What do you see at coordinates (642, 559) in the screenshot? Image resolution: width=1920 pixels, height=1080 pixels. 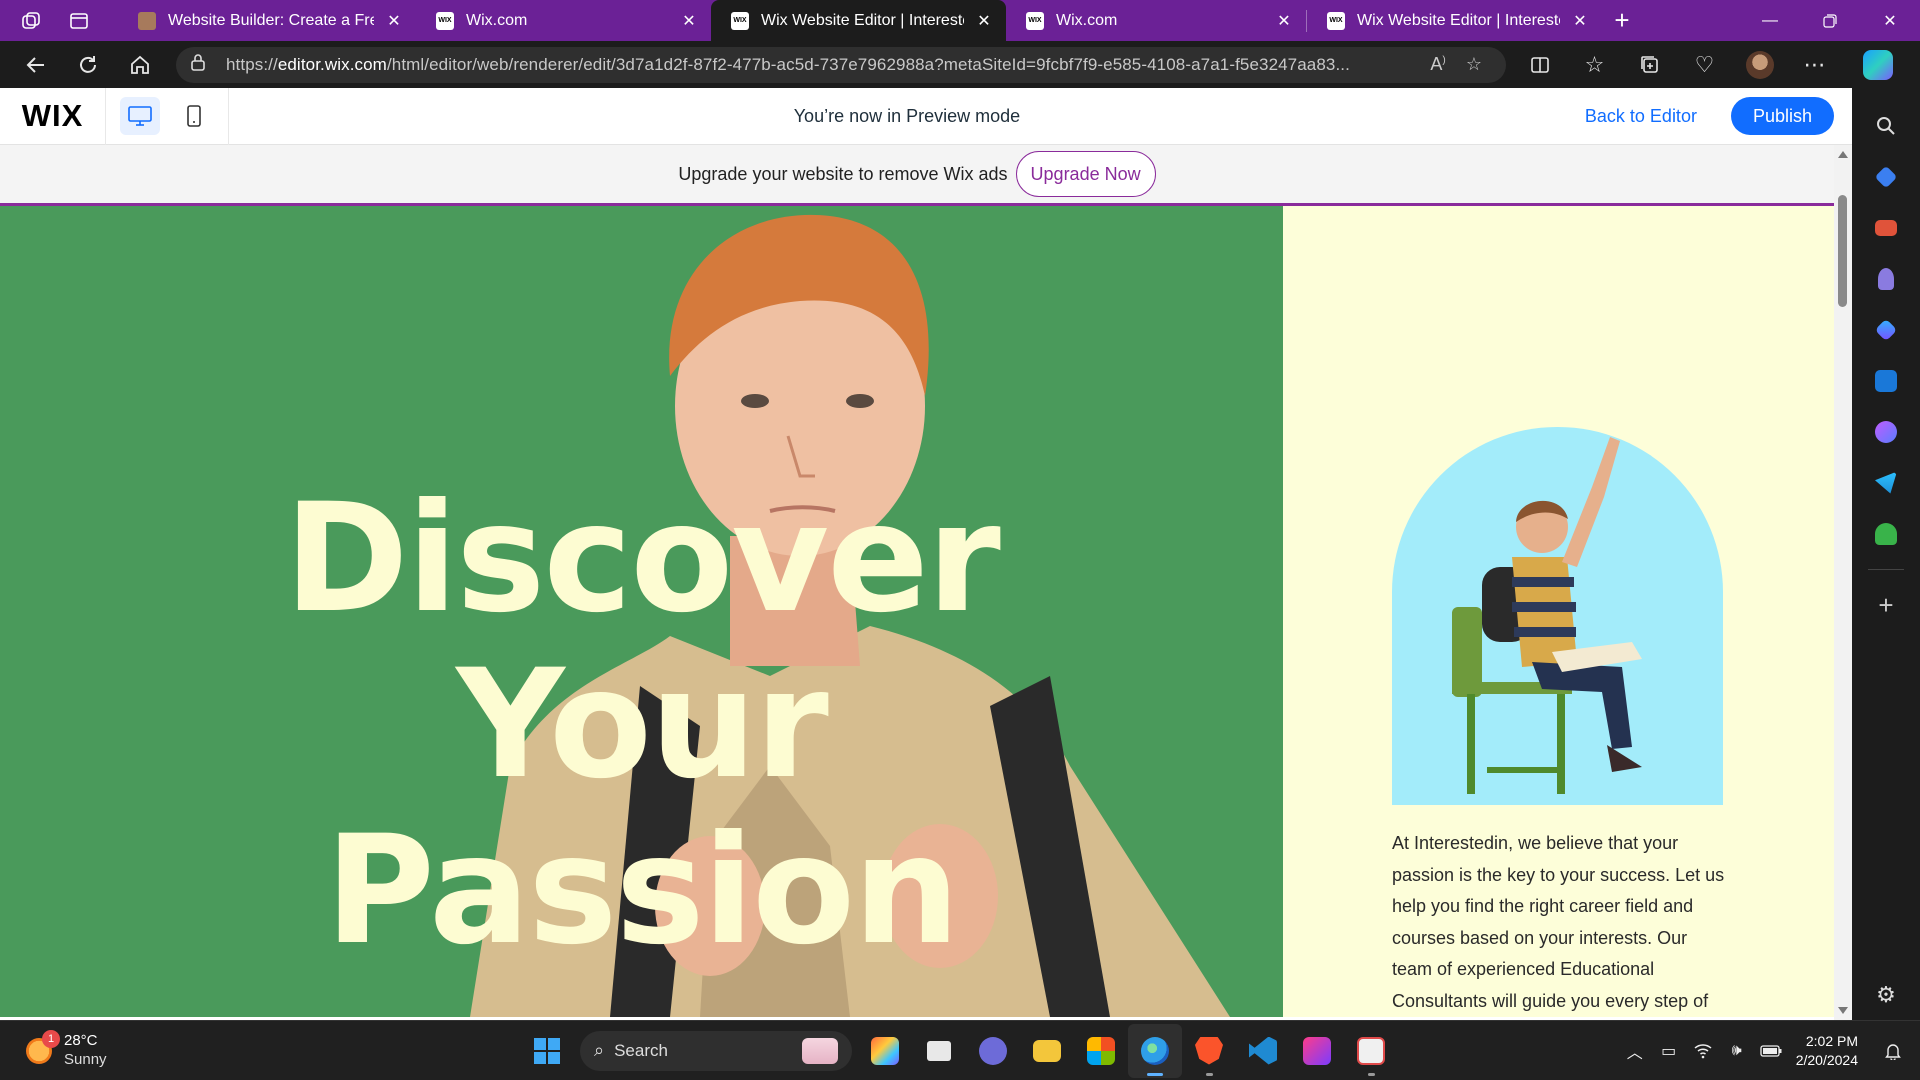 I see `hero-title-line: Discover` at bounding box center [642, 559].